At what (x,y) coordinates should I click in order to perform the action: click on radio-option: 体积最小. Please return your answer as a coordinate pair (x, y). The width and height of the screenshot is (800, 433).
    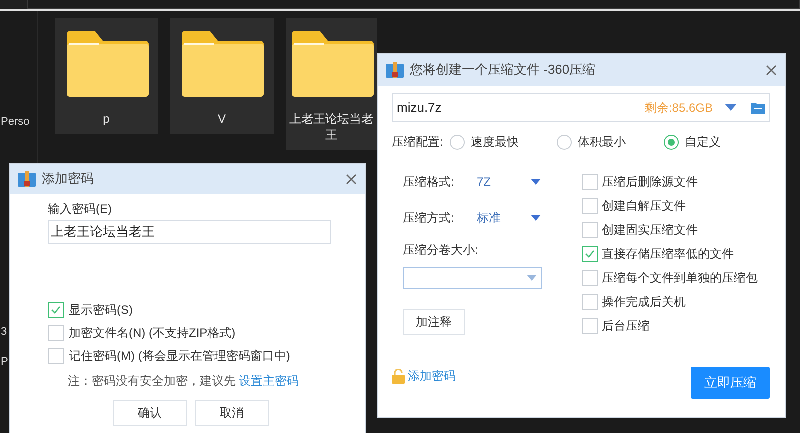
    Looking at the image, I should click on (610, 142).